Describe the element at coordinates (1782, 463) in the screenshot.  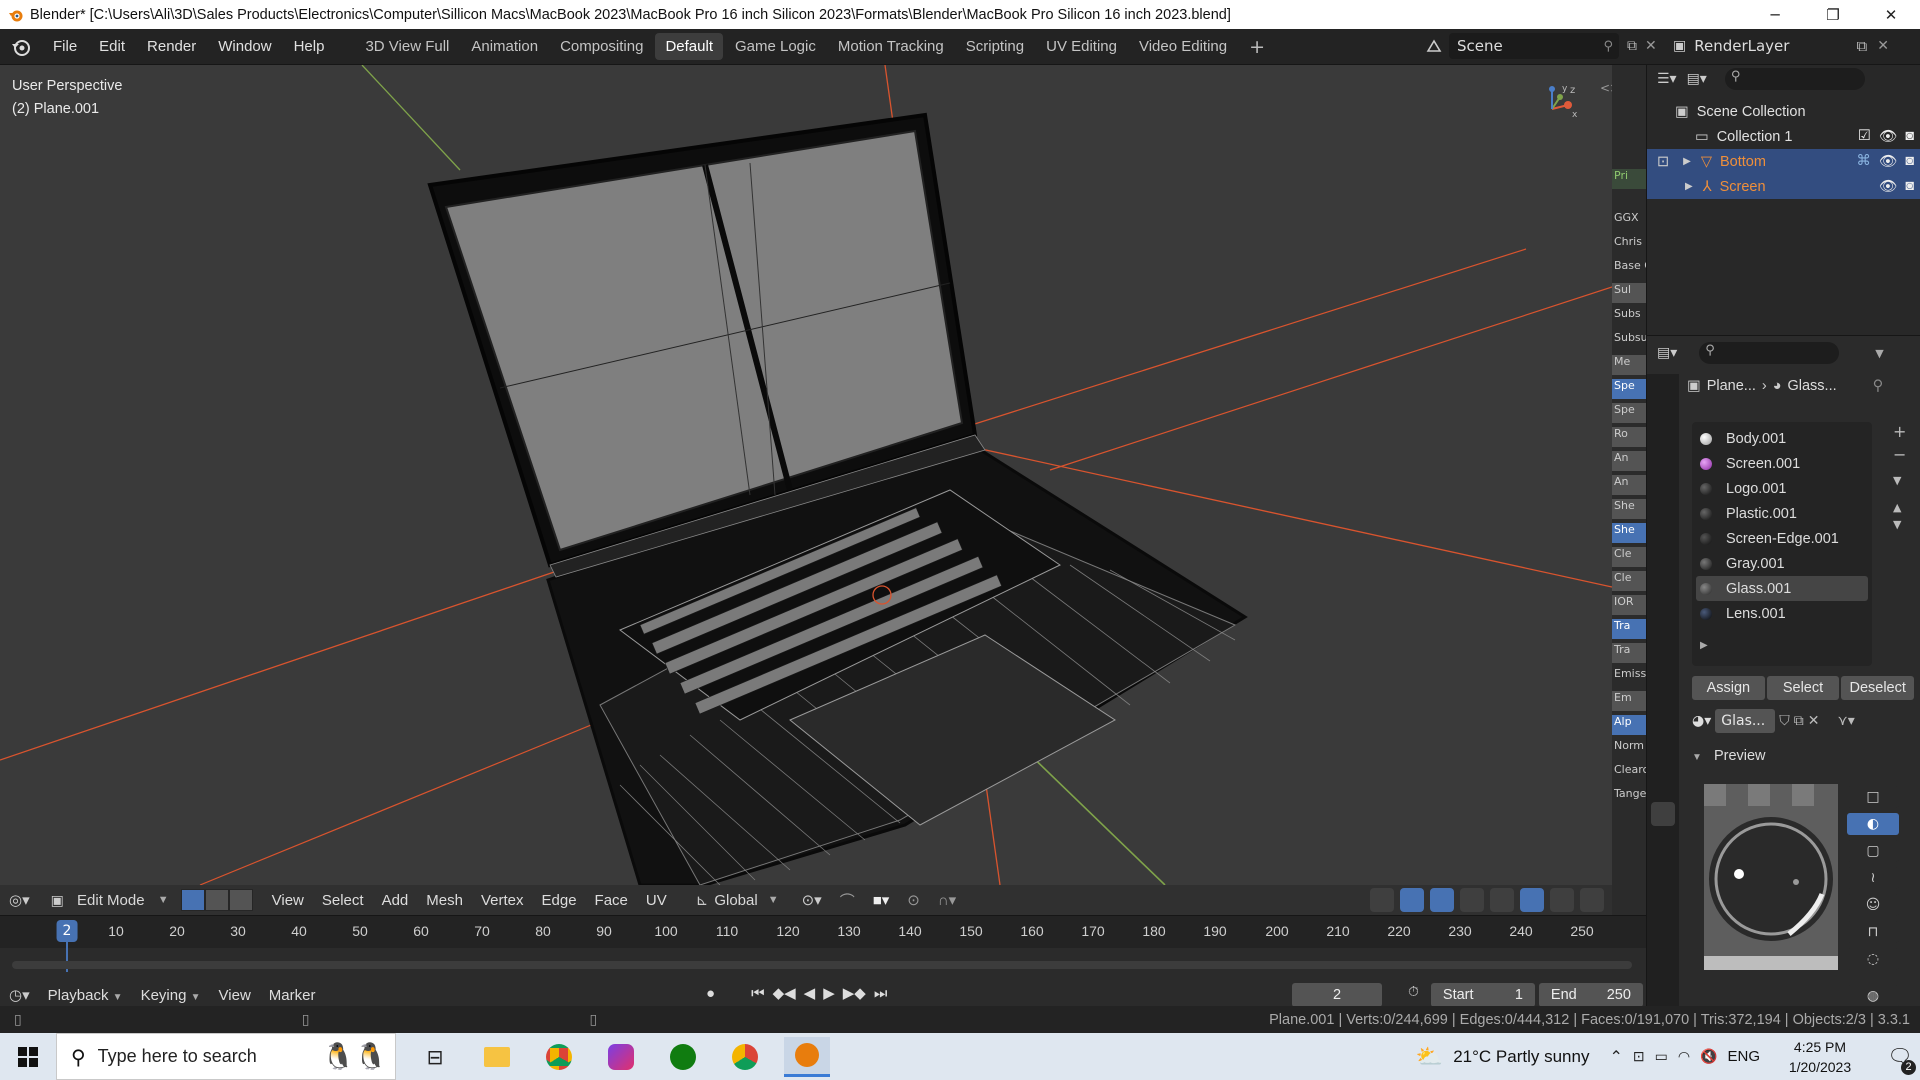
I see `material-slot-item: Screen.001` at that location.